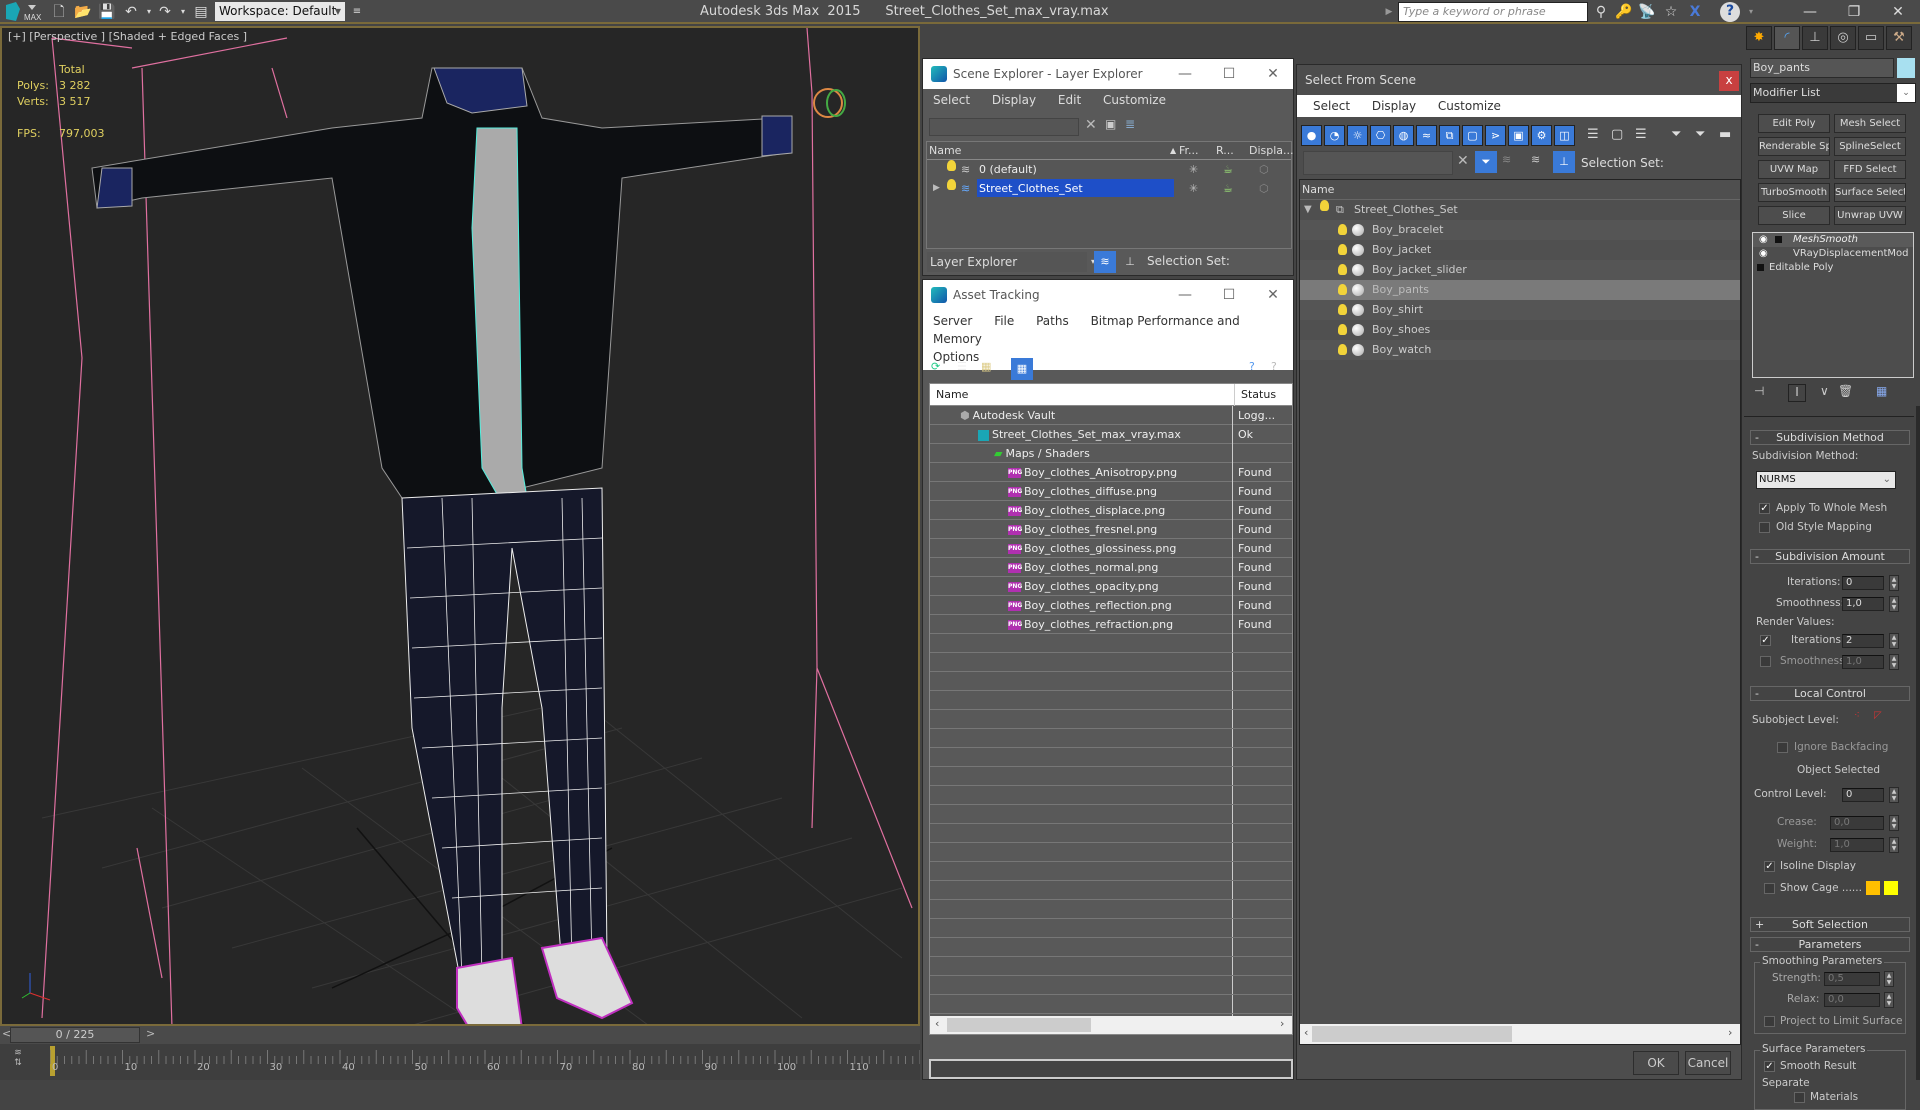 The image size is (1920, 1110). What do you see at coordinates (1130, 262) in the screenshot?
I see `hierarchy-view-toggle: ⊥` at bounding box center [1130, 262].